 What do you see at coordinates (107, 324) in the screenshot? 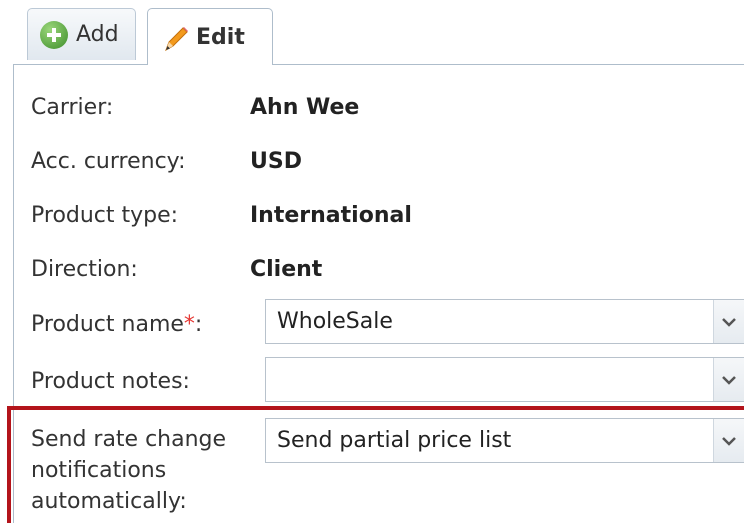
I see `product-name-label-text: Product name` at bounding box center [107, 324].